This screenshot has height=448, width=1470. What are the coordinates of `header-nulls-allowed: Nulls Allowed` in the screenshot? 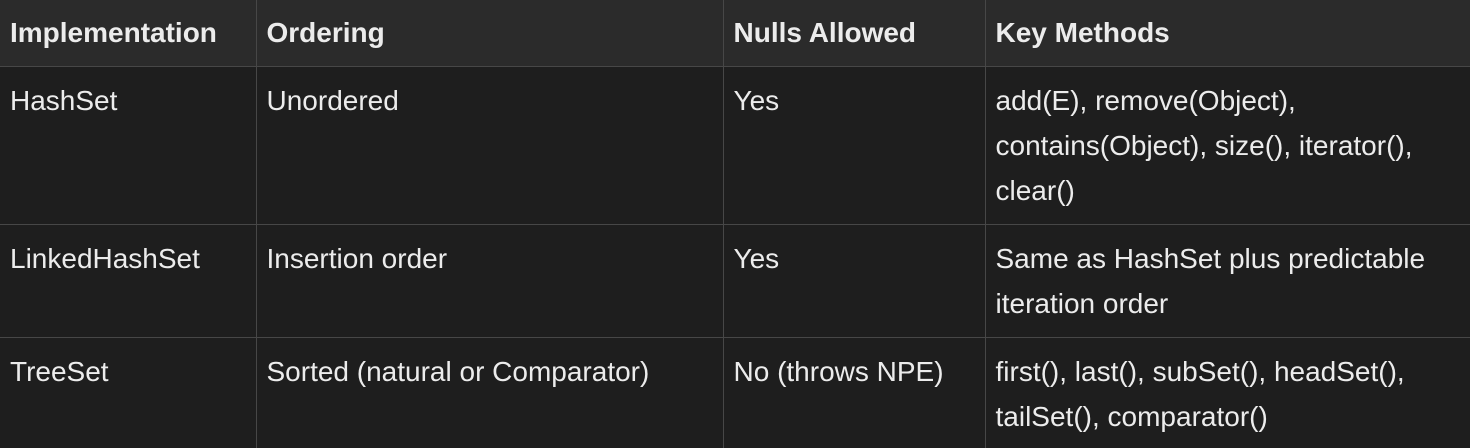 It's located at (854, 33).